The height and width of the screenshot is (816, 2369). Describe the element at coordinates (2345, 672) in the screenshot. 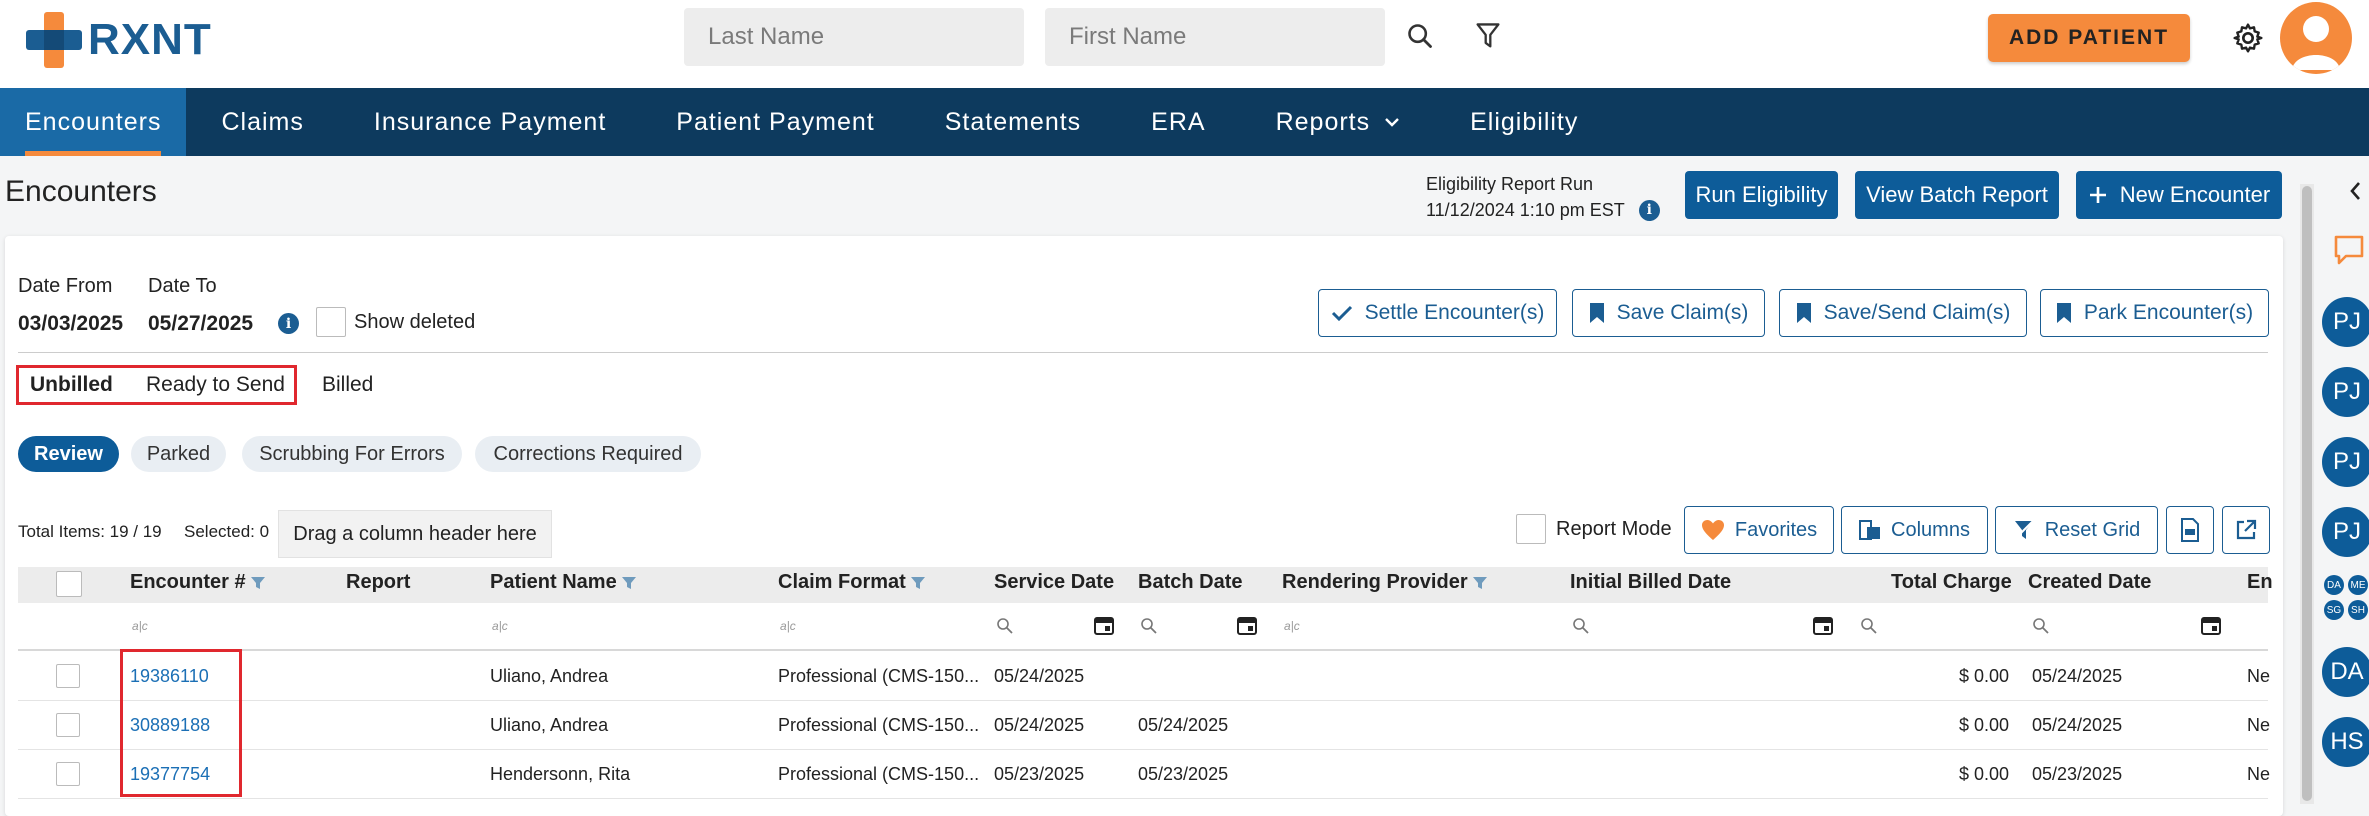

I see `rail-avatar: DA` at that location.